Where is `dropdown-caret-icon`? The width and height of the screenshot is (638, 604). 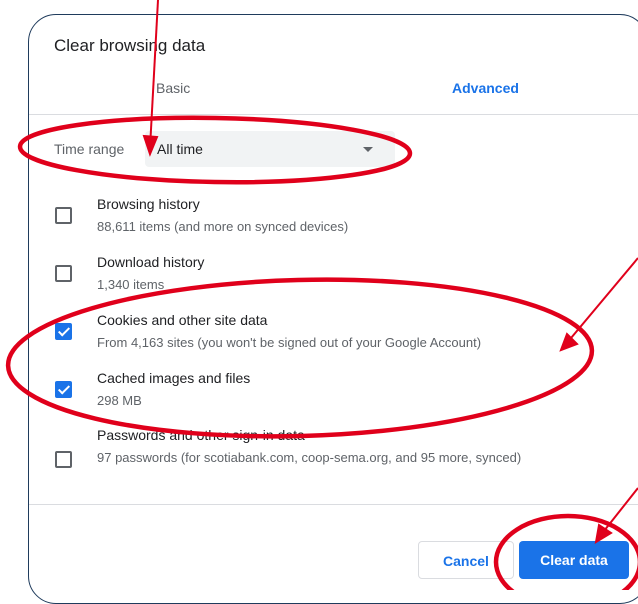 dropdown-caret-icon is located at coordinates (368, 149).